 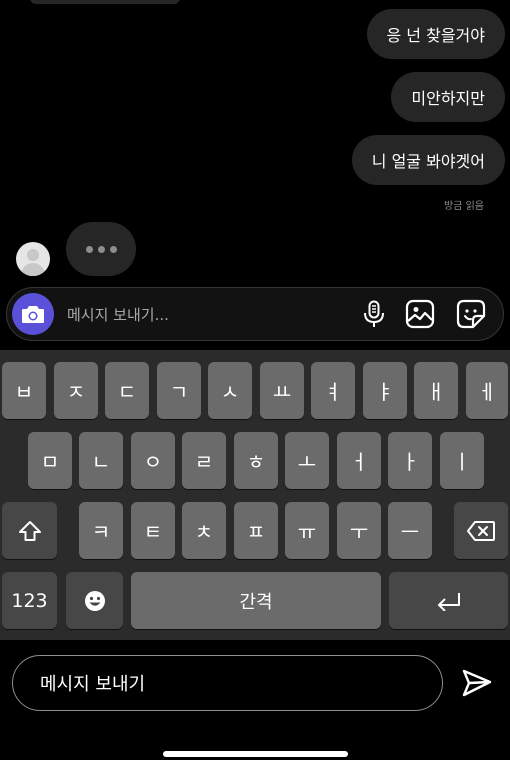 I want to click on sent-message-bubble: 응 넌 찾을거야, so click(x=435, y=34).